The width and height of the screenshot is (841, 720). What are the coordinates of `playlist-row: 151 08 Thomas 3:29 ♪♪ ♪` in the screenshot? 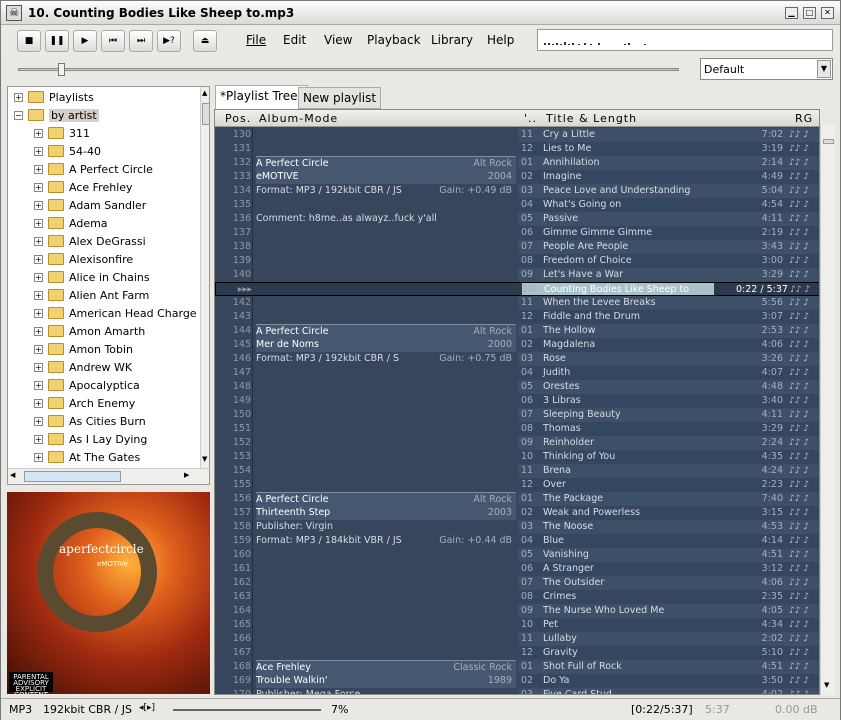 It's located at (517, 429).